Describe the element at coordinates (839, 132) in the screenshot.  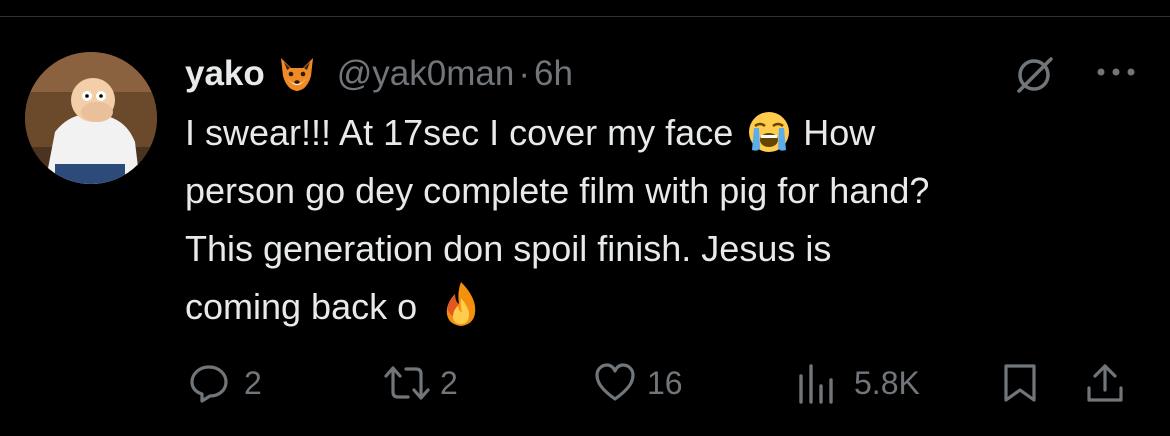
I see `tweet-text-segment: How` at that location.